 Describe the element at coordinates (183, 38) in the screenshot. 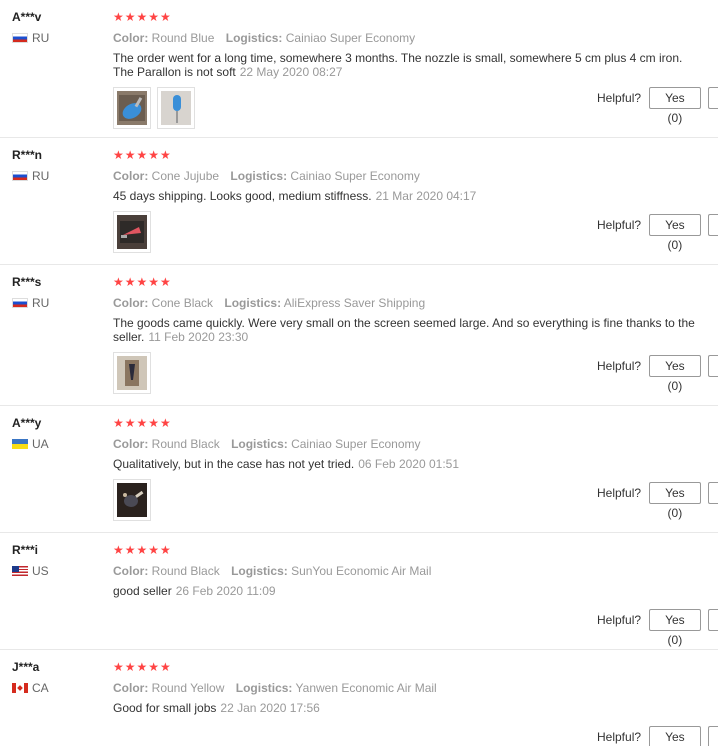

I see `color-value: Round Blue` at that location.